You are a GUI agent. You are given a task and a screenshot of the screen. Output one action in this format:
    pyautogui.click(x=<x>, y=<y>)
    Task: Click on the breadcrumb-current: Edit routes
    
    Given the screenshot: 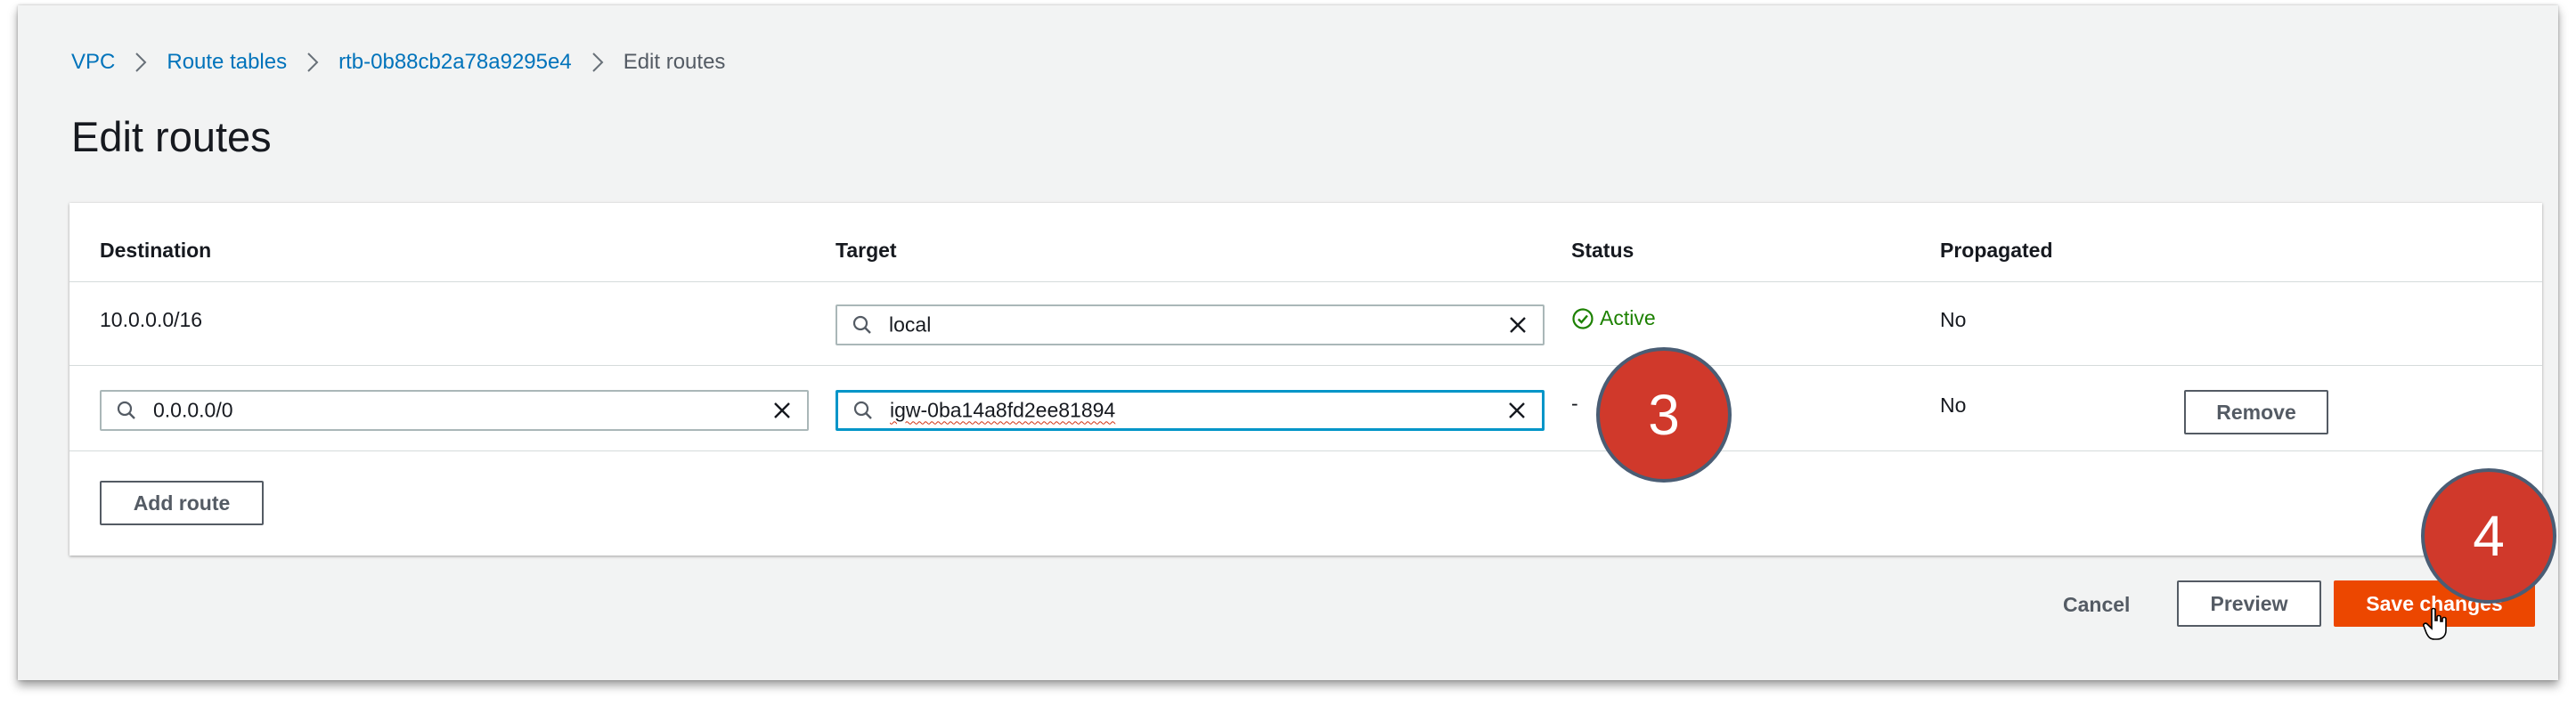 What is the action you would take?
    pyautogui.click(x=674, y=62)
    